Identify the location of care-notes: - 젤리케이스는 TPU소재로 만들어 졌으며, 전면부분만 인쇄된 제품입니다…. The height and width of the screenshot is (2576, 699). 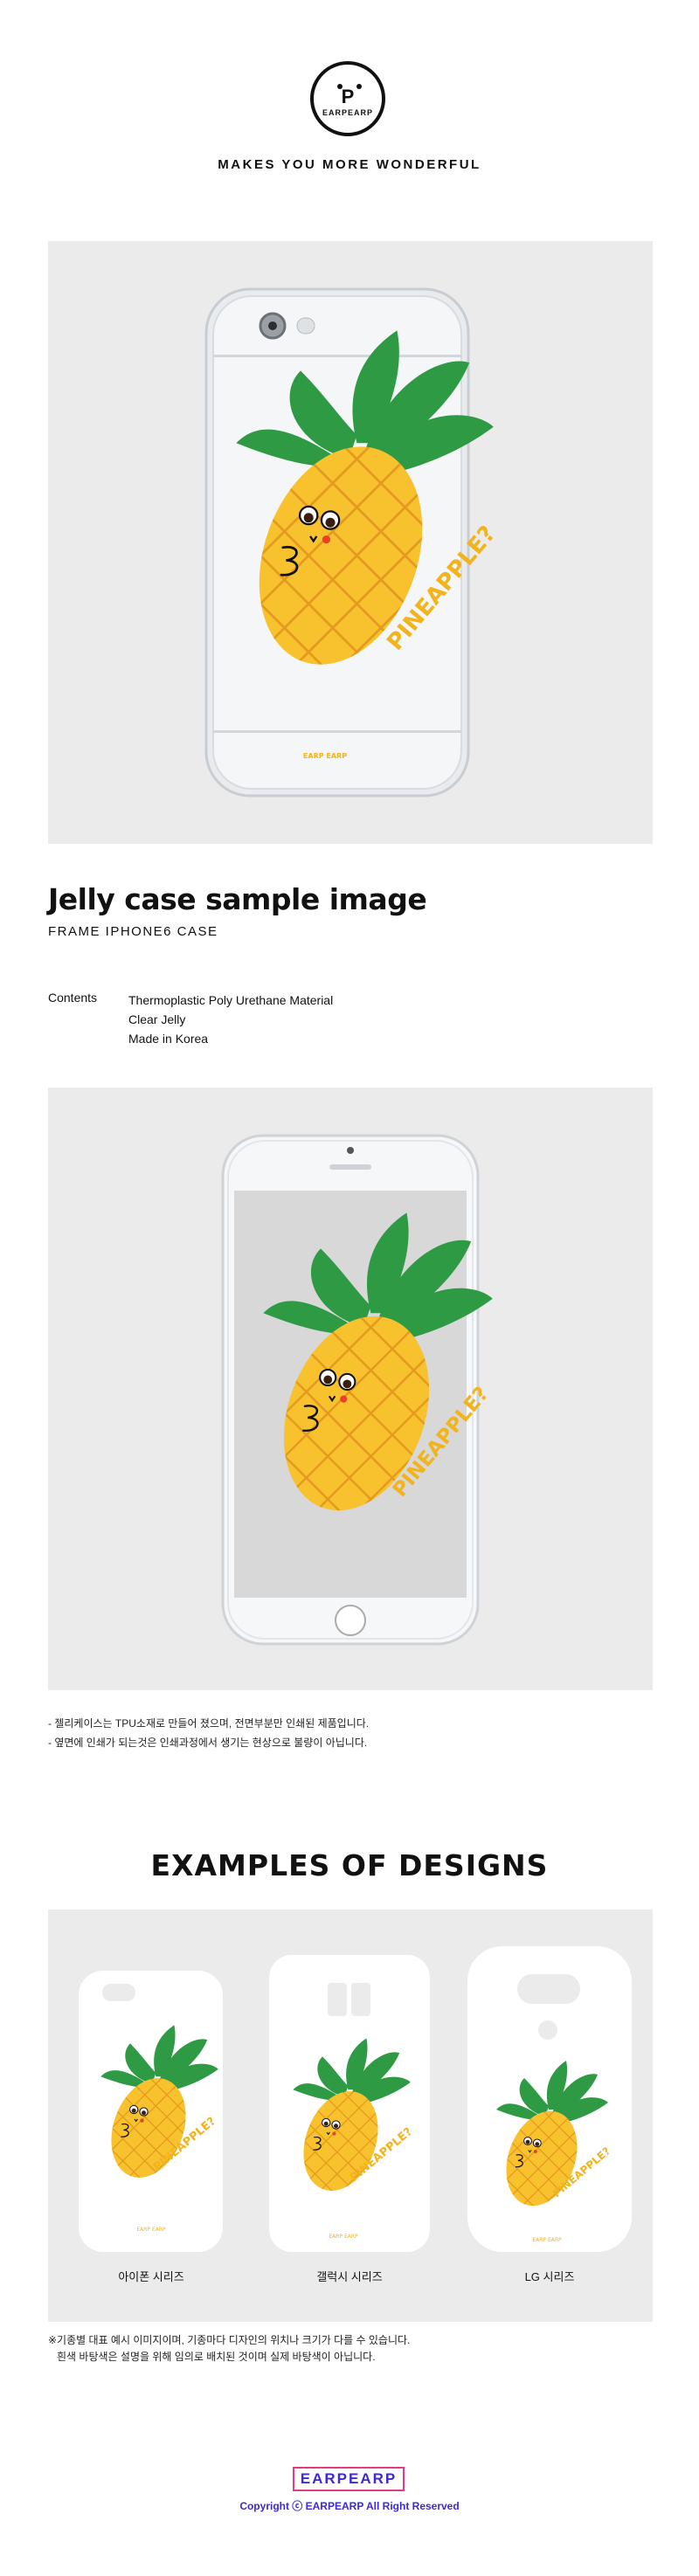
(209, 1733).